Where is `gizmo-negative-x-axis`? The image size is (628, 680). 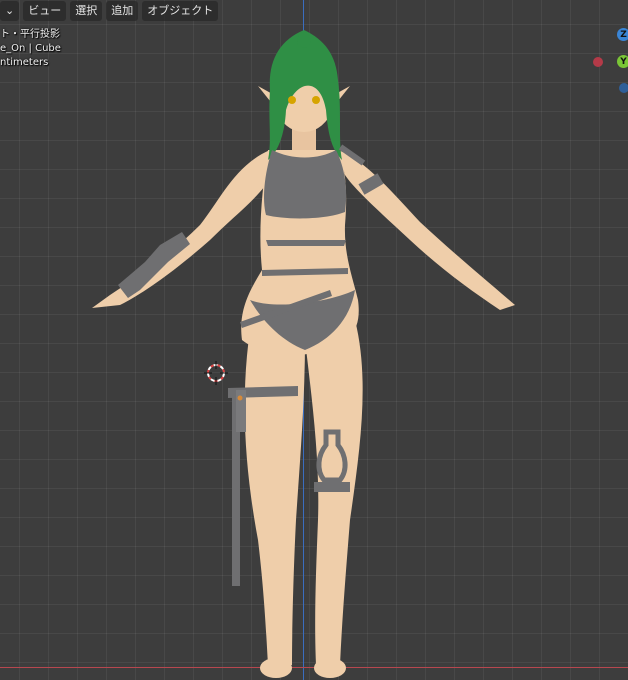
gizmo-negative-x-axis is located at coordinates (598, 62).